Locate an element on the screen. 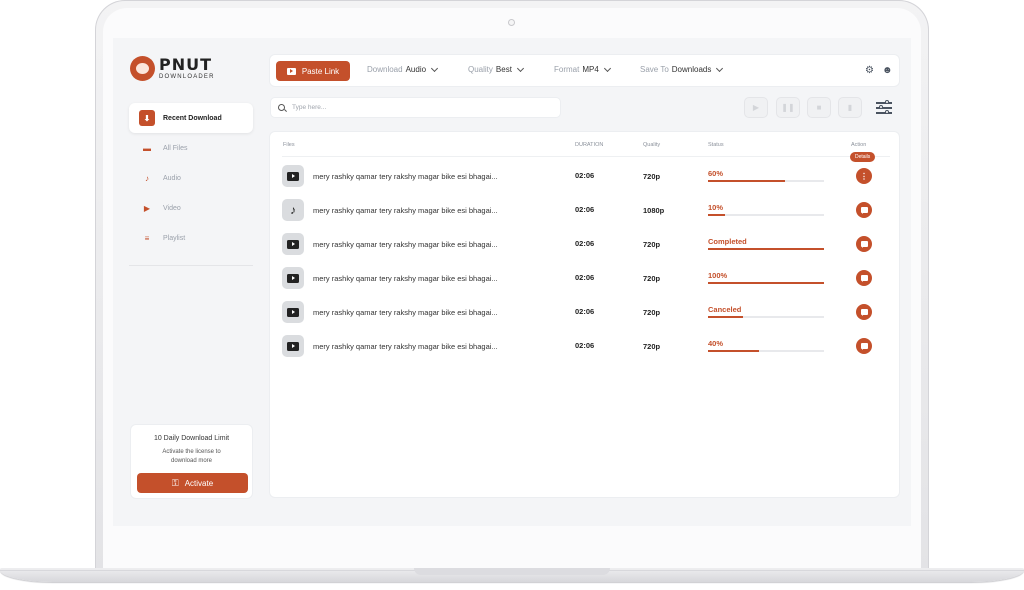  quality-select: Quality Best is located at coordinates (496, 69).